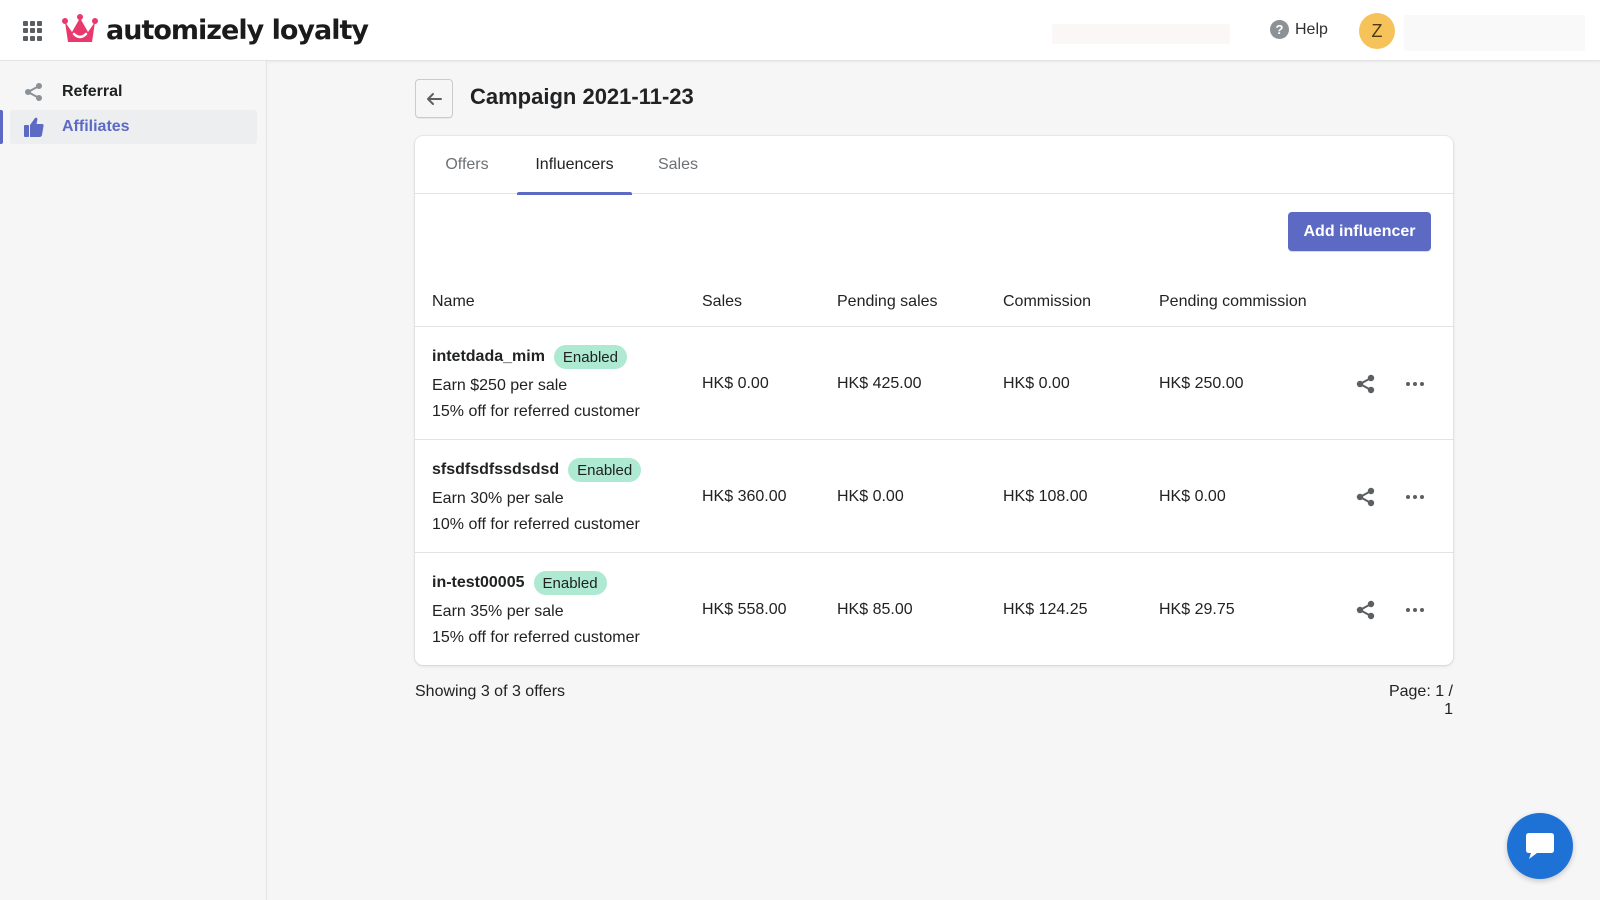 Image resolution: width=1600 pixels, height=900 pixels. Describe the element at coordinates (744, 609) in the screenshot. I see `sales-value: HK$ 558.00` at that location.